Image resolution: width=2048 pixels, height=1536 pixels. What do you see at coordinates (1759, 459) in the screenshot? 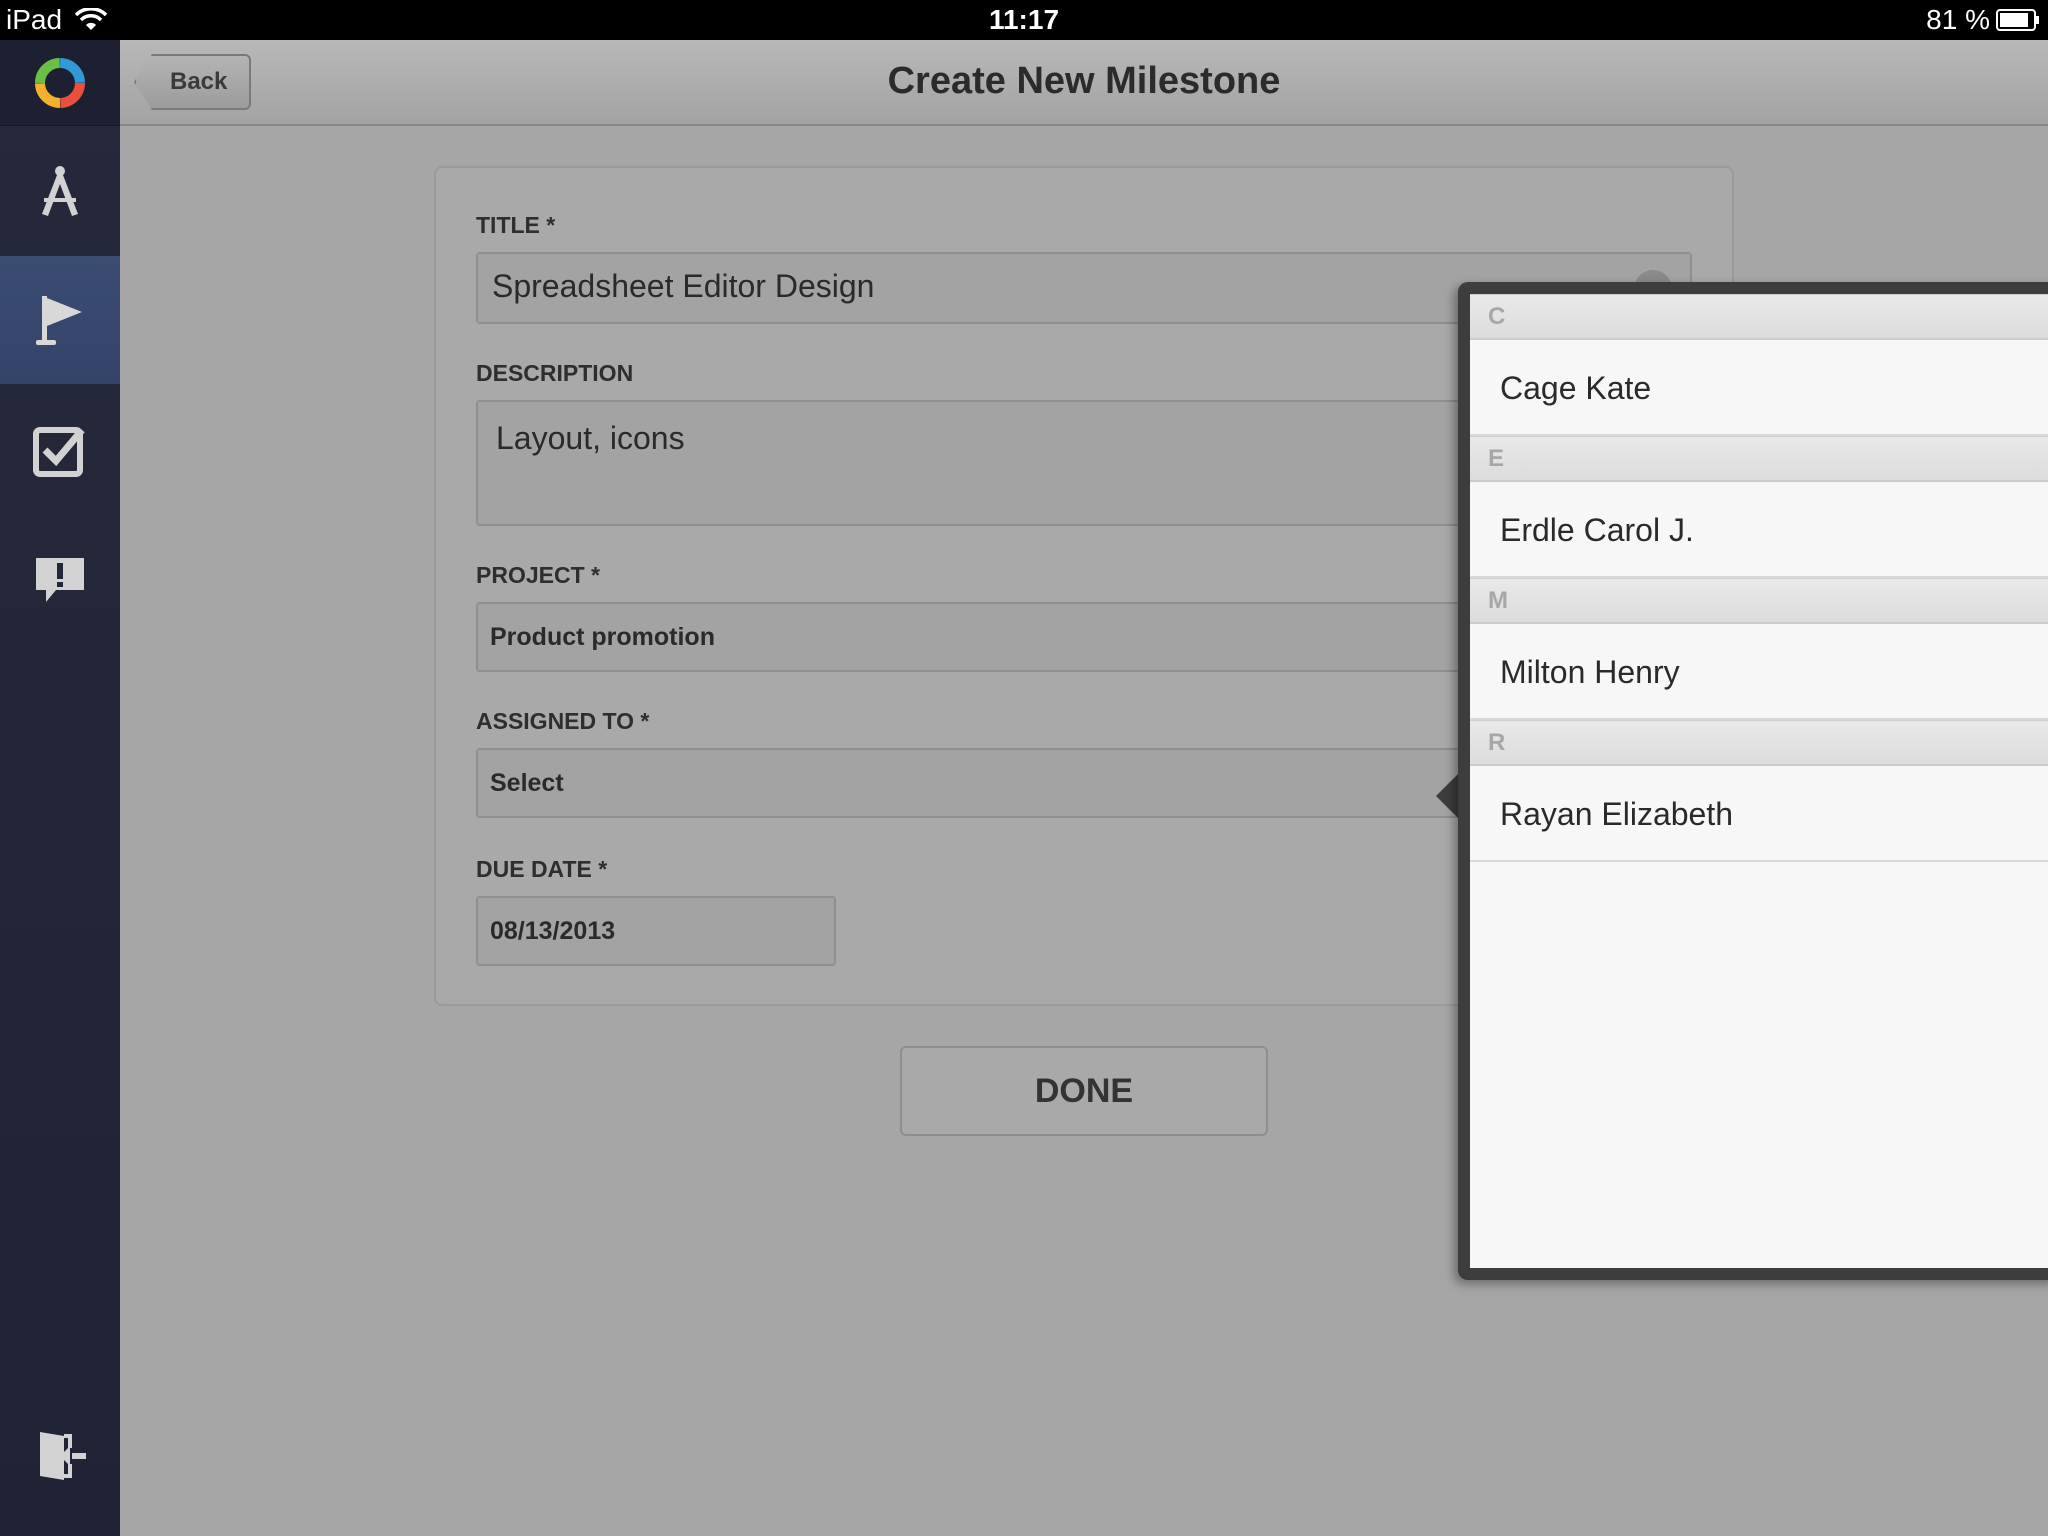
I see `section-header-e: E` at bounding box center [1759, 459].